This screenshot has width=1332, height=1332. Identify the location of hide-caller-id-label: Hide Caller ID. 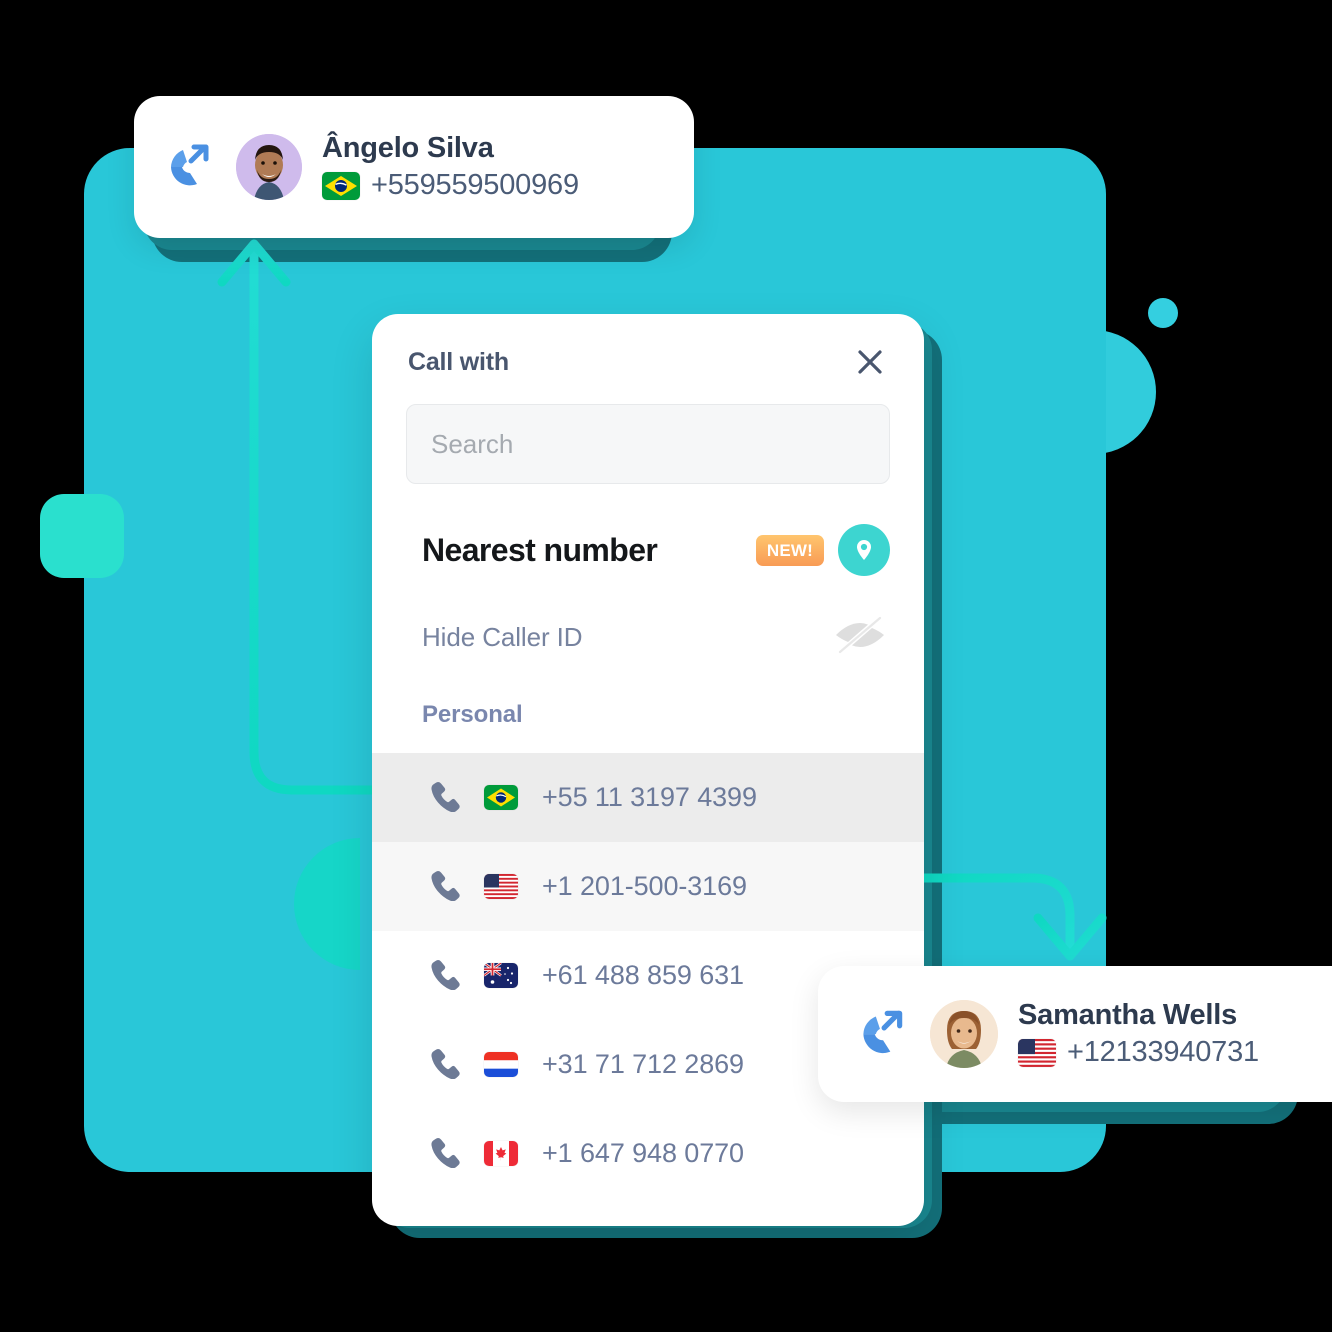
(502, 637).